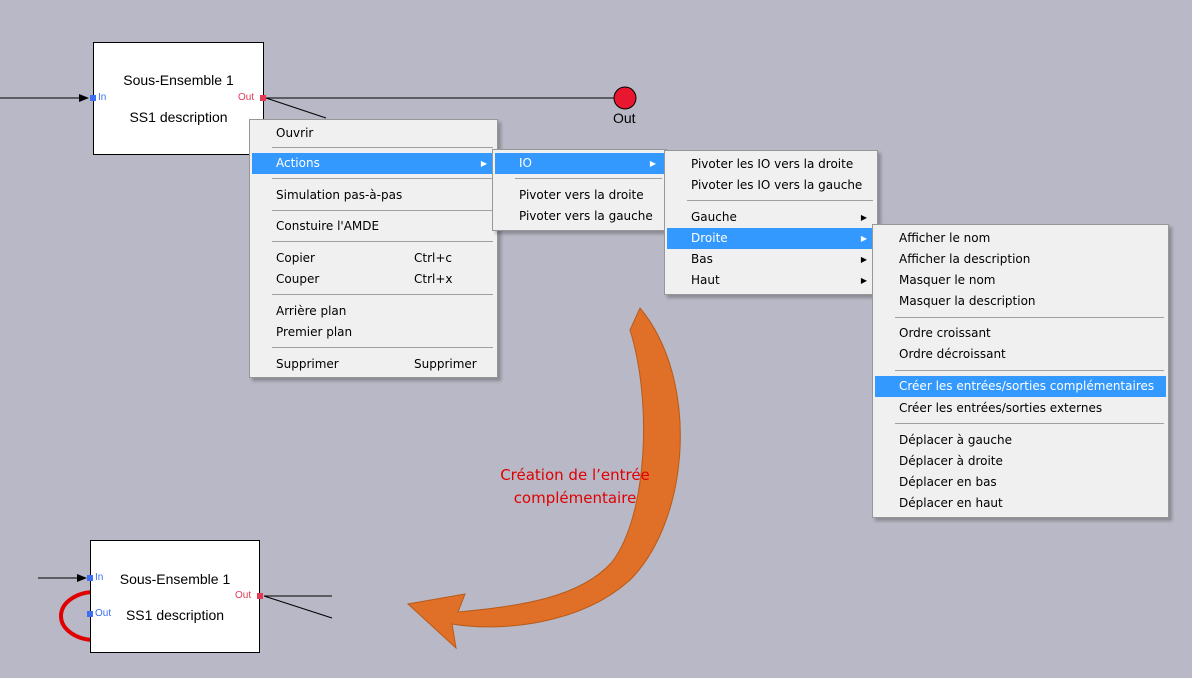 This screenshot has height=678, width=1192. What do you see at coordinates (1020, 408) in the screenshot?
I see `menu-item-create-external: Créer les entrées/sorties externes` at bounding box center [1020, 408].